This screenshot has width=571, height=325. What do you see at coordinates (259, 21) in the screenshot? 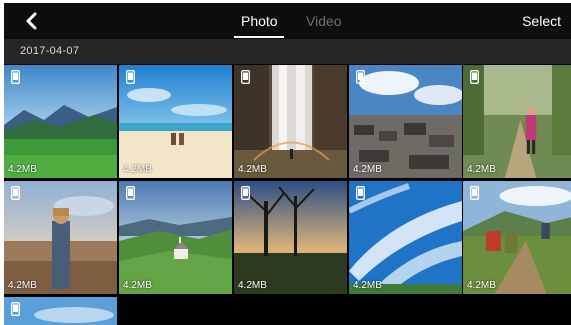
I see `tab-photo: Photo` at bounding box center [259, 21].